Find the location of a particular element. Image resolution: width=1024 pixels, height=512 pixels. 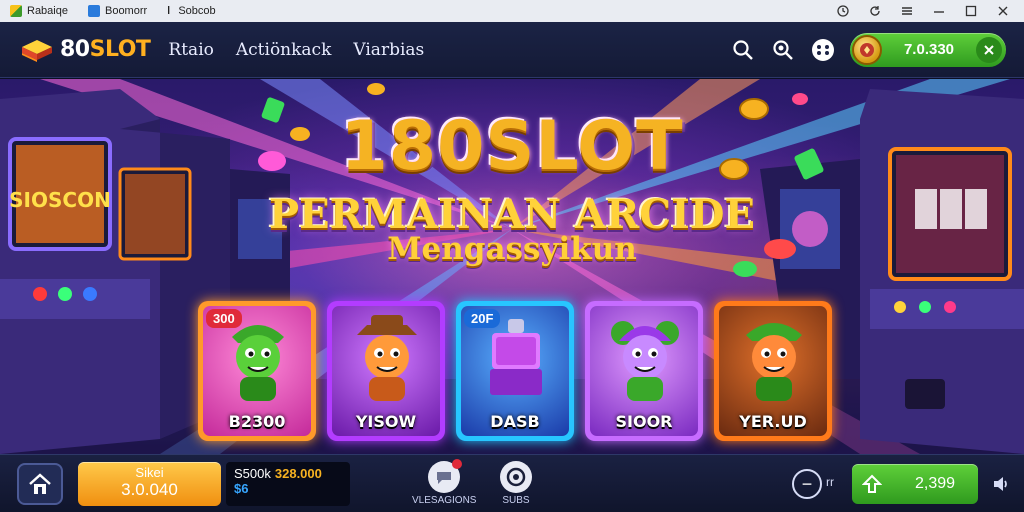

minimize-icon is located at coordinates (939, 11).